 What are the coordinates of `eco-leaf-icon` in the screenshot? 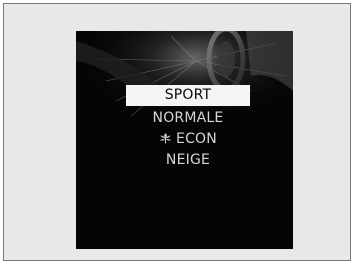 It's located at (166, 138).